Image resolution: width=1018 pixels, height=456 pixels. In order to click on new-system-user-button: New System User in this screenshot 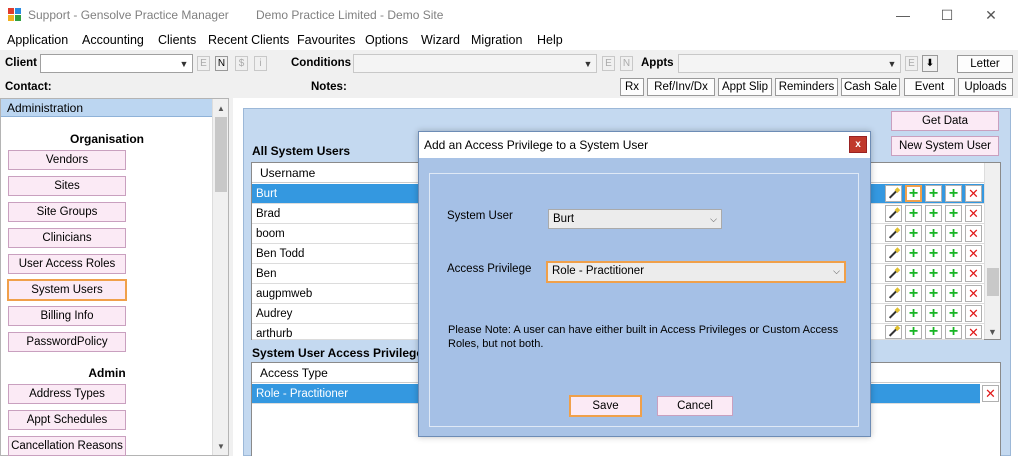, I will do `click(945, 146)`.